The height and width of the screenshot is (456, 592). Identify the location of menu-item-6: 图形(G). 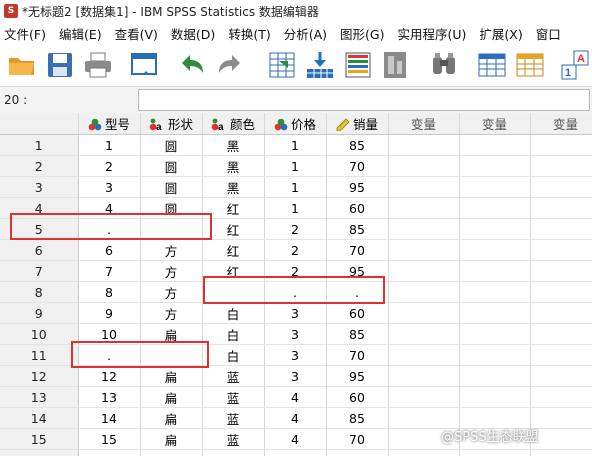
(362, 33).